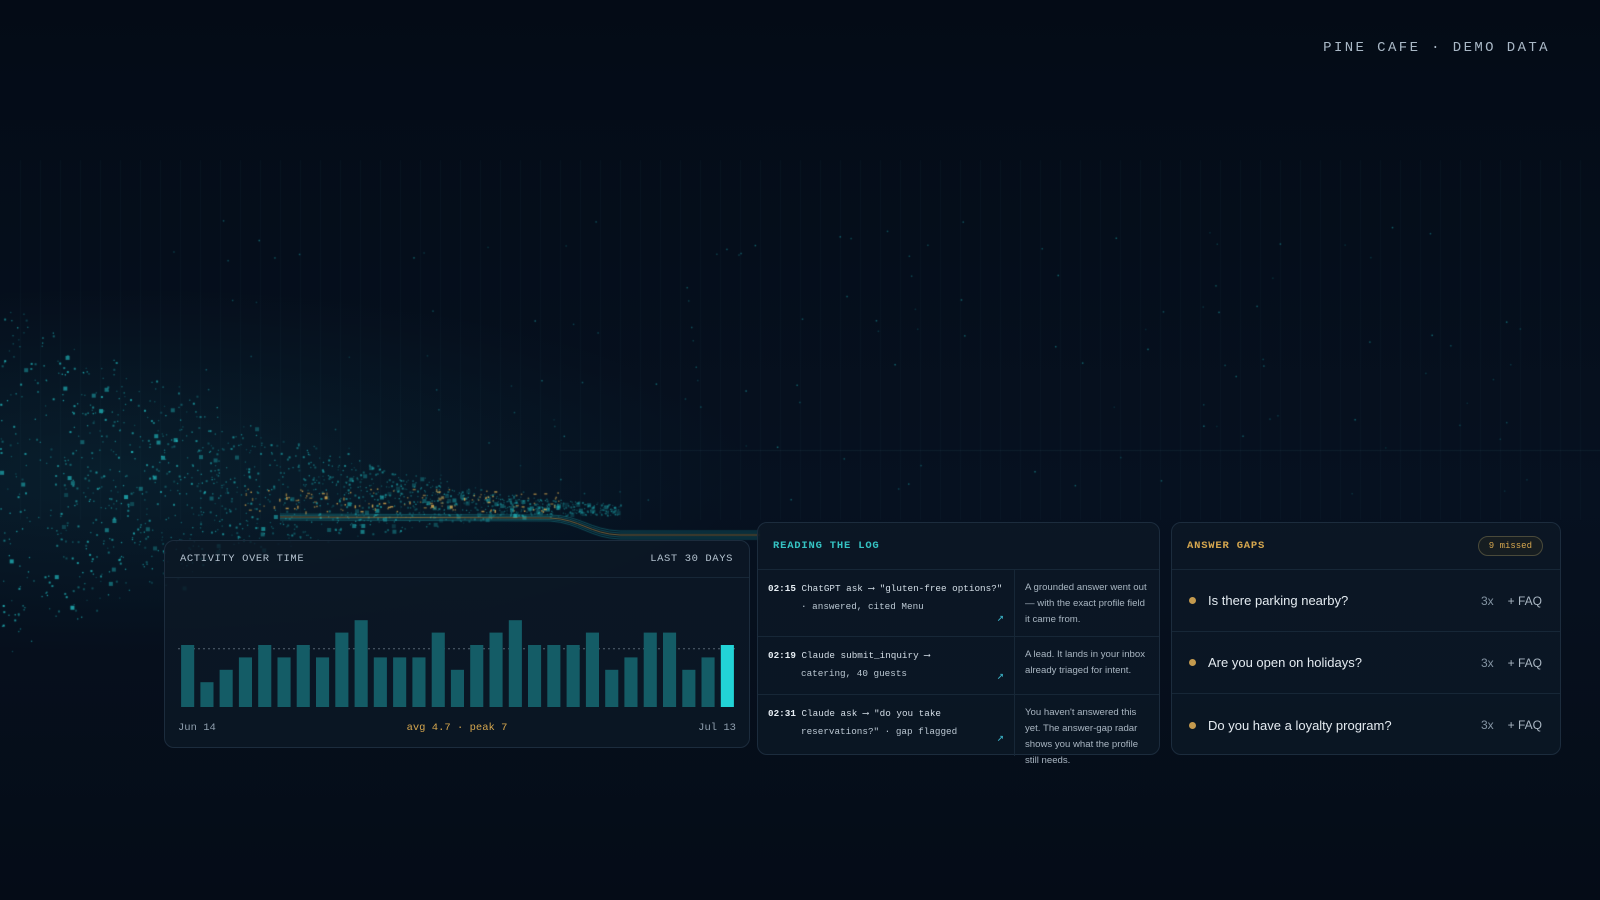 This screenshot has height=900, width=1600. Describe the element at coordinates (871, 713) in the screenshot. I see `log-entry-line1: Claude ask ⟶ "do you take` at that location.